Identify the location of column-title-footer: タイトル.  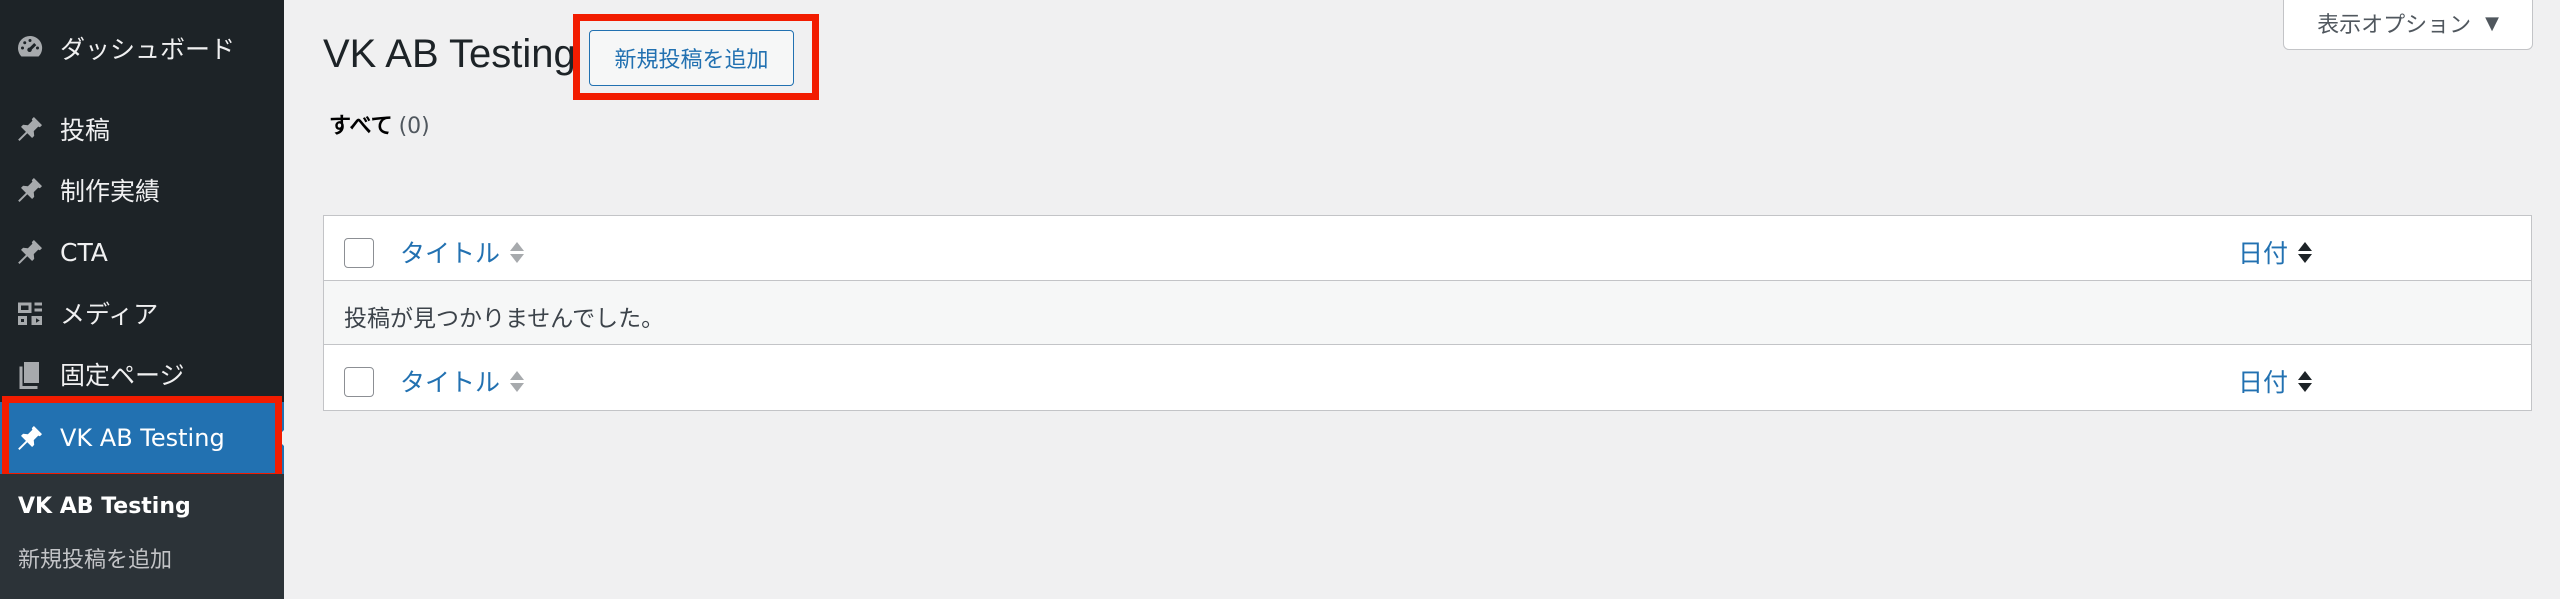
(462, 381).